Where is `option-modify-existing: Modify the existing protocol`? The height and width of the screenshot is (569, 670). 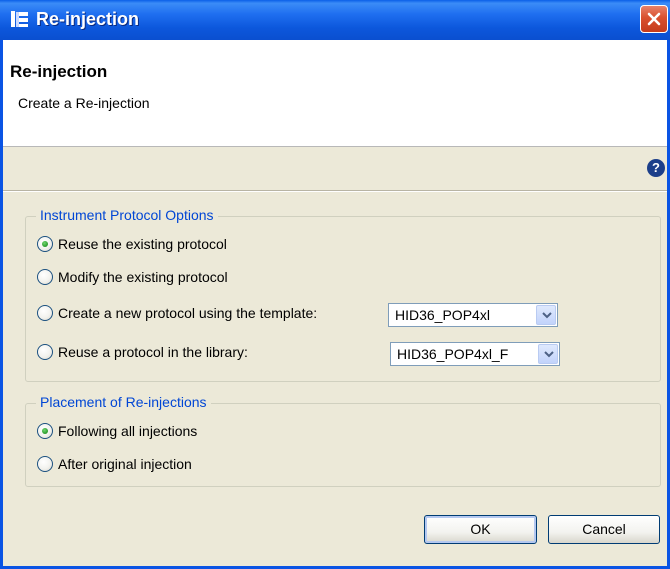
option-modify-existing: Modify the existing protocol is located at coordinates (132, 277).